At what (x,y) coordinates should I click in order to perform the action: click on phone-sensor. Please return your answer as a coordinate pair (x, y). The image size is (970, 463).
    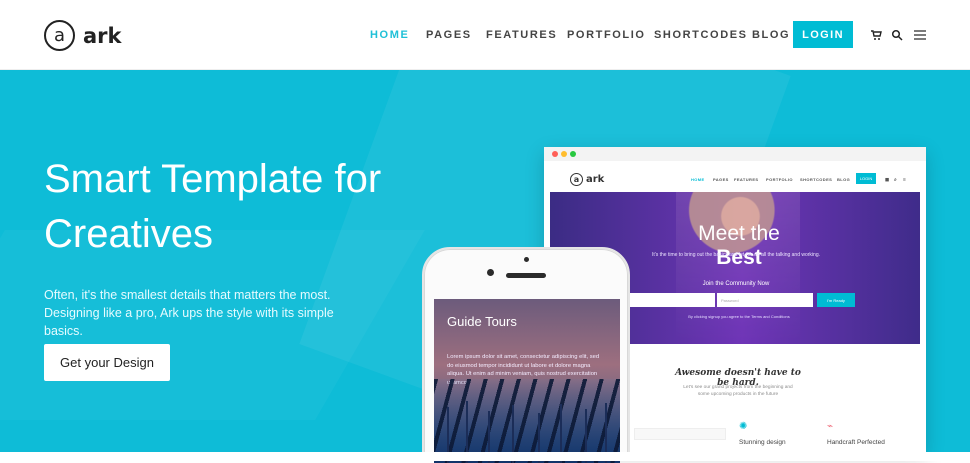
    Looking at the image, I should click on (526, 259).